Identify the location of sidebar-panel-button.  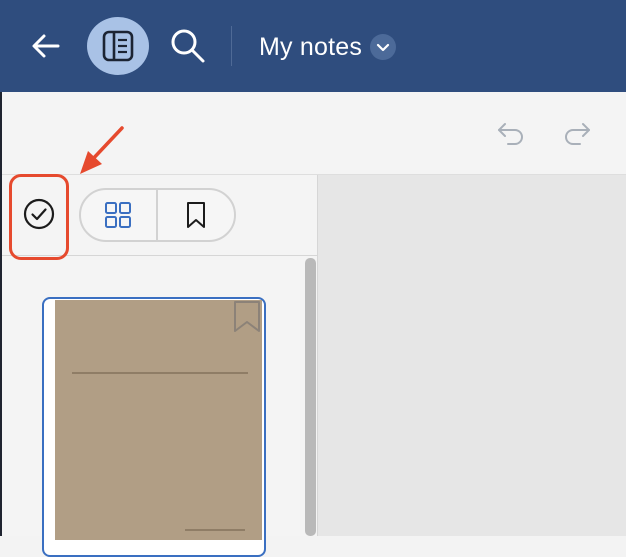
(118, 46).